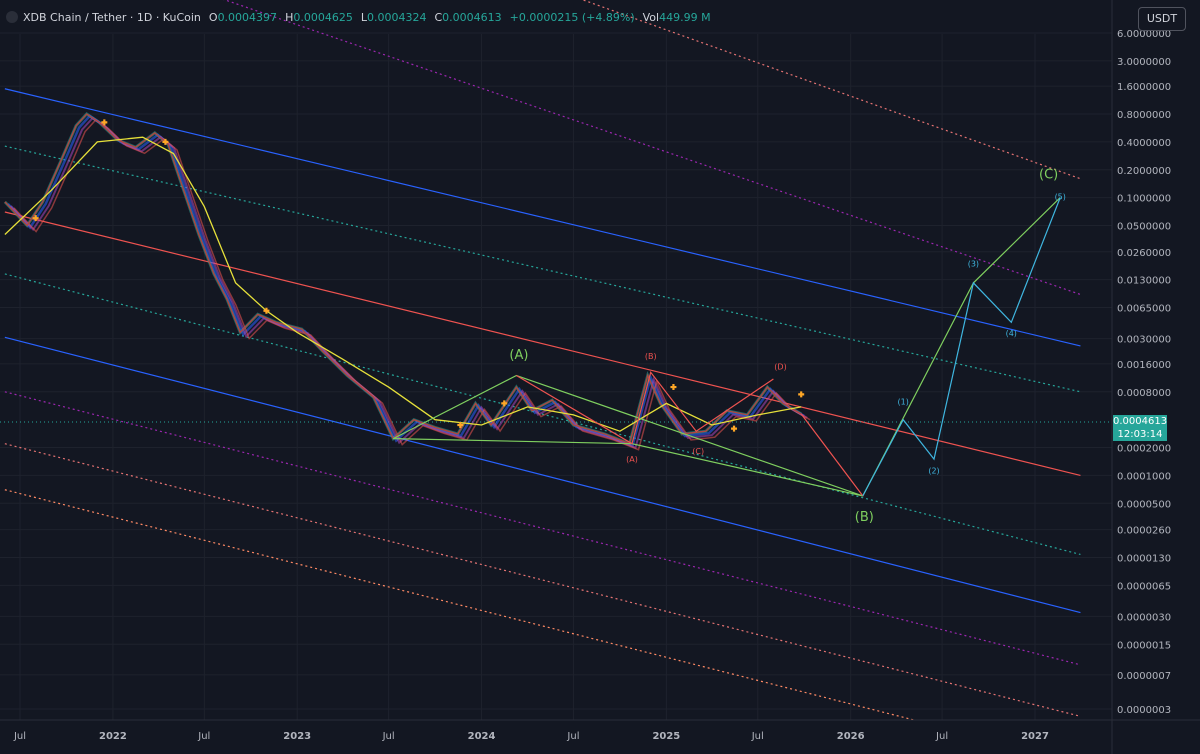 The width and height of the screenshot is (1200, 754). What do you see at coordinates (289, 17) in the screenshot?
I see `high-label: H` at bounding box center [289, 17].